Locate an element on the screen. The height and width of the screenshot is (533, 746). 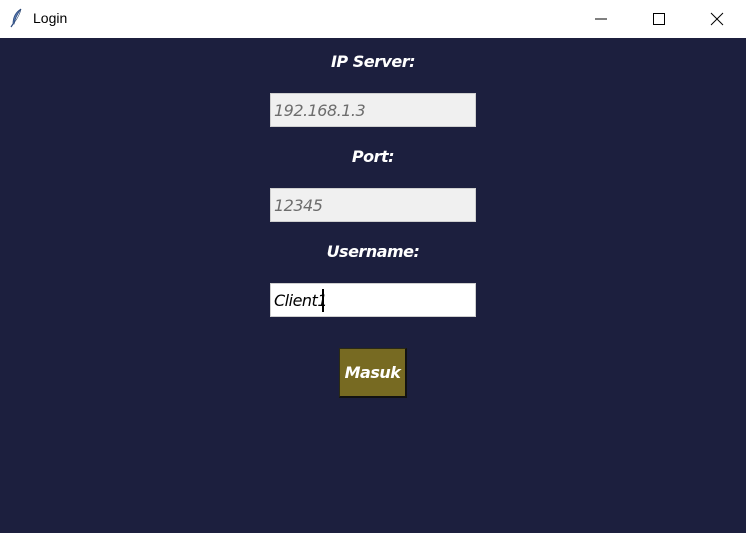
title-bar: Login is located at coordinates (373, 19).